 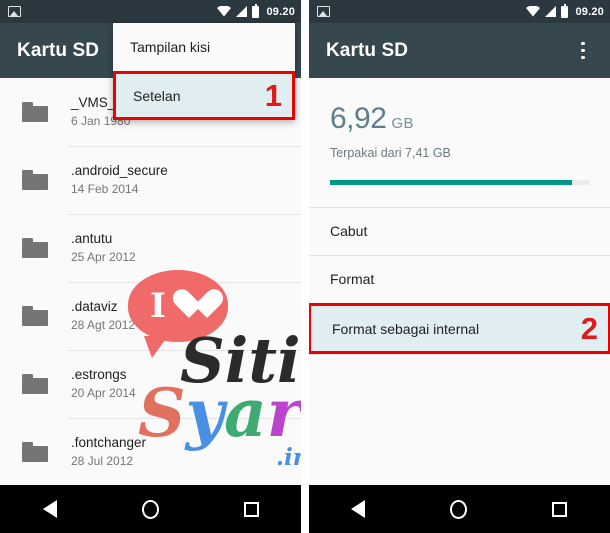 What do you see at coordinates (103, 393) in the screenshot?
I see `file-date: 20 Apr 2014` at bounding box center [103, 393].